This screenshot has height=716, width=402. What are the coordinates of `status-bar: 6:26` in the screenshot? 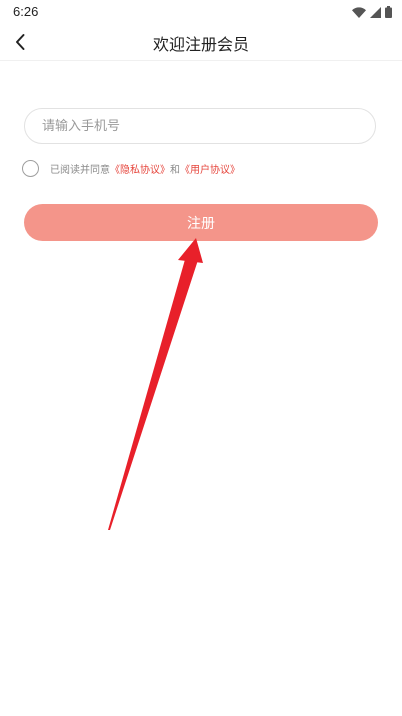 It's located at (201, 12).